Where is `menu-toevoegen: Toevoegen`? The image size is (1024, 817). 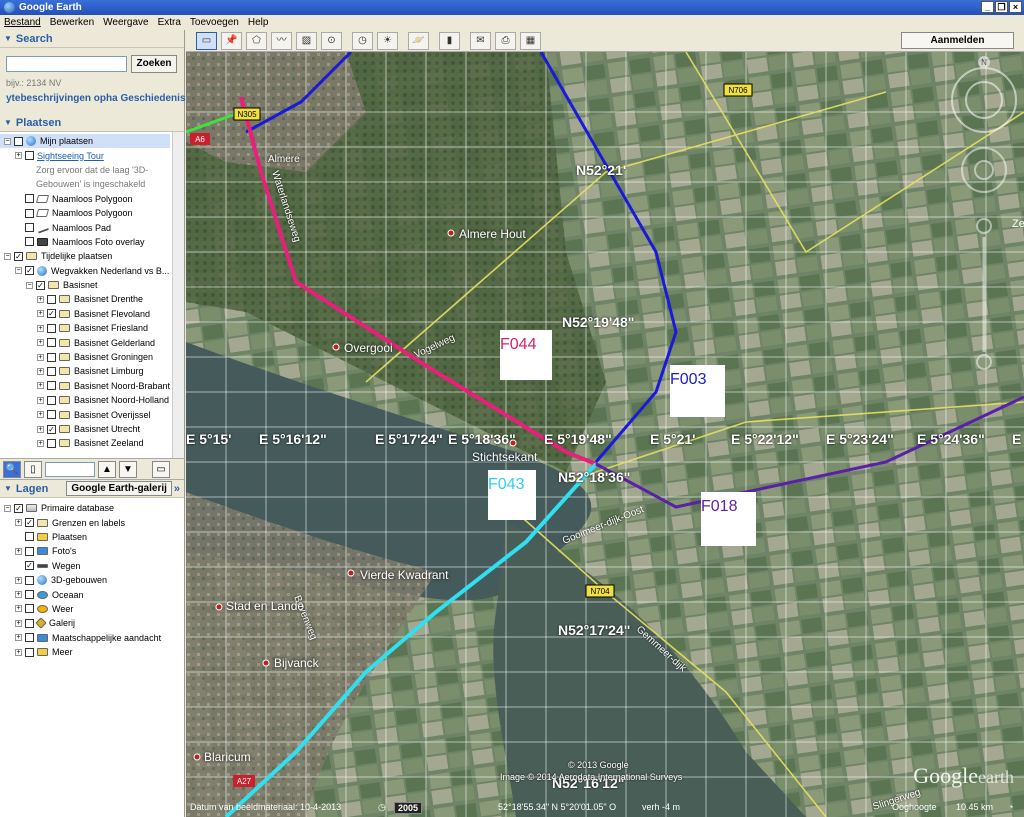 menu-toevoegen: Toevoegen is located at coordinates (214, 22).